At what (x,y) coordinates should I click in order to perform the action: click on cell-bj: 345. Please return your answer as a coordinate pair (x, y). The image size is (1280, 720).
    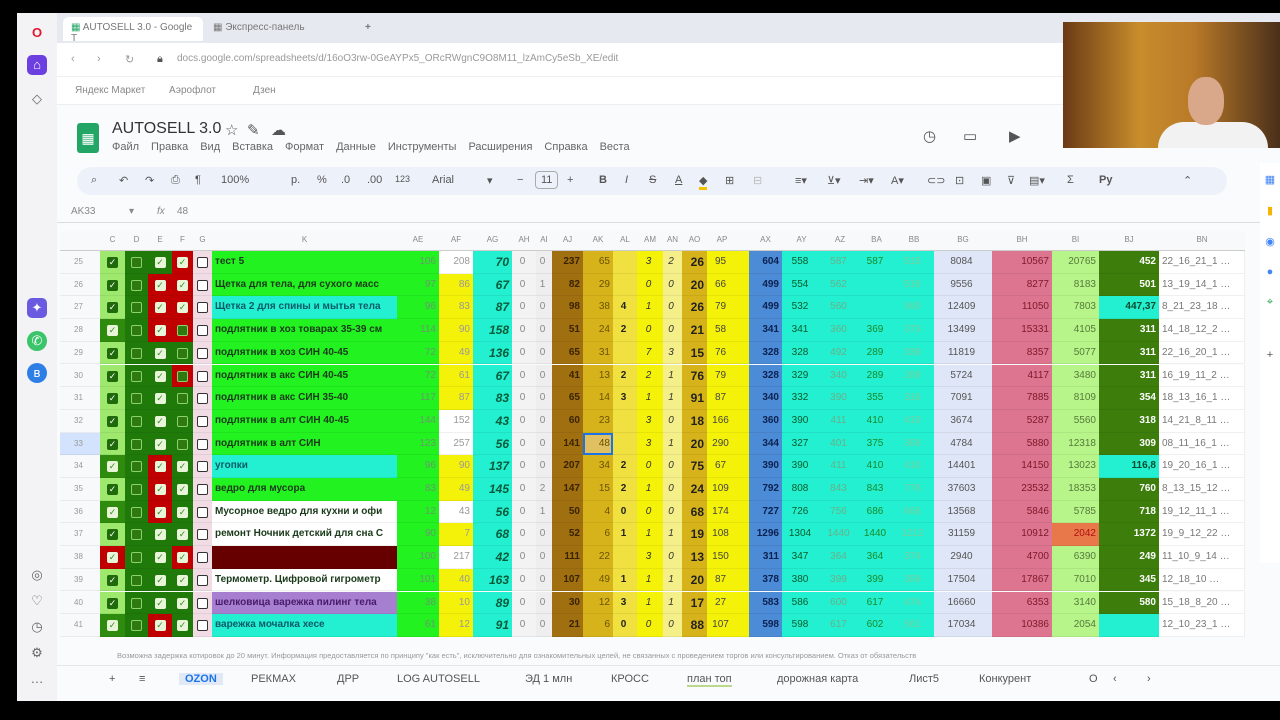
    Looking at the image, I should click on (1129, 580).